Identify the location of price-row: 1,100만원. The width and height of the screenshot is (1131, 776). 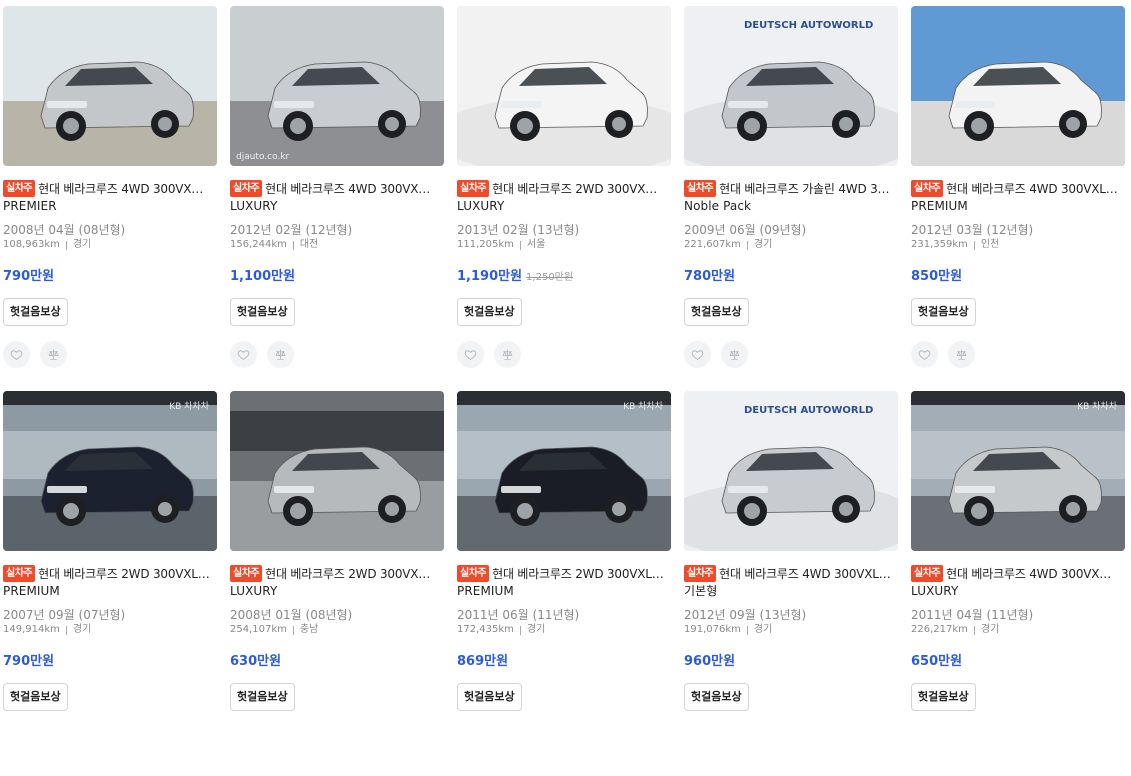
(337, 277).